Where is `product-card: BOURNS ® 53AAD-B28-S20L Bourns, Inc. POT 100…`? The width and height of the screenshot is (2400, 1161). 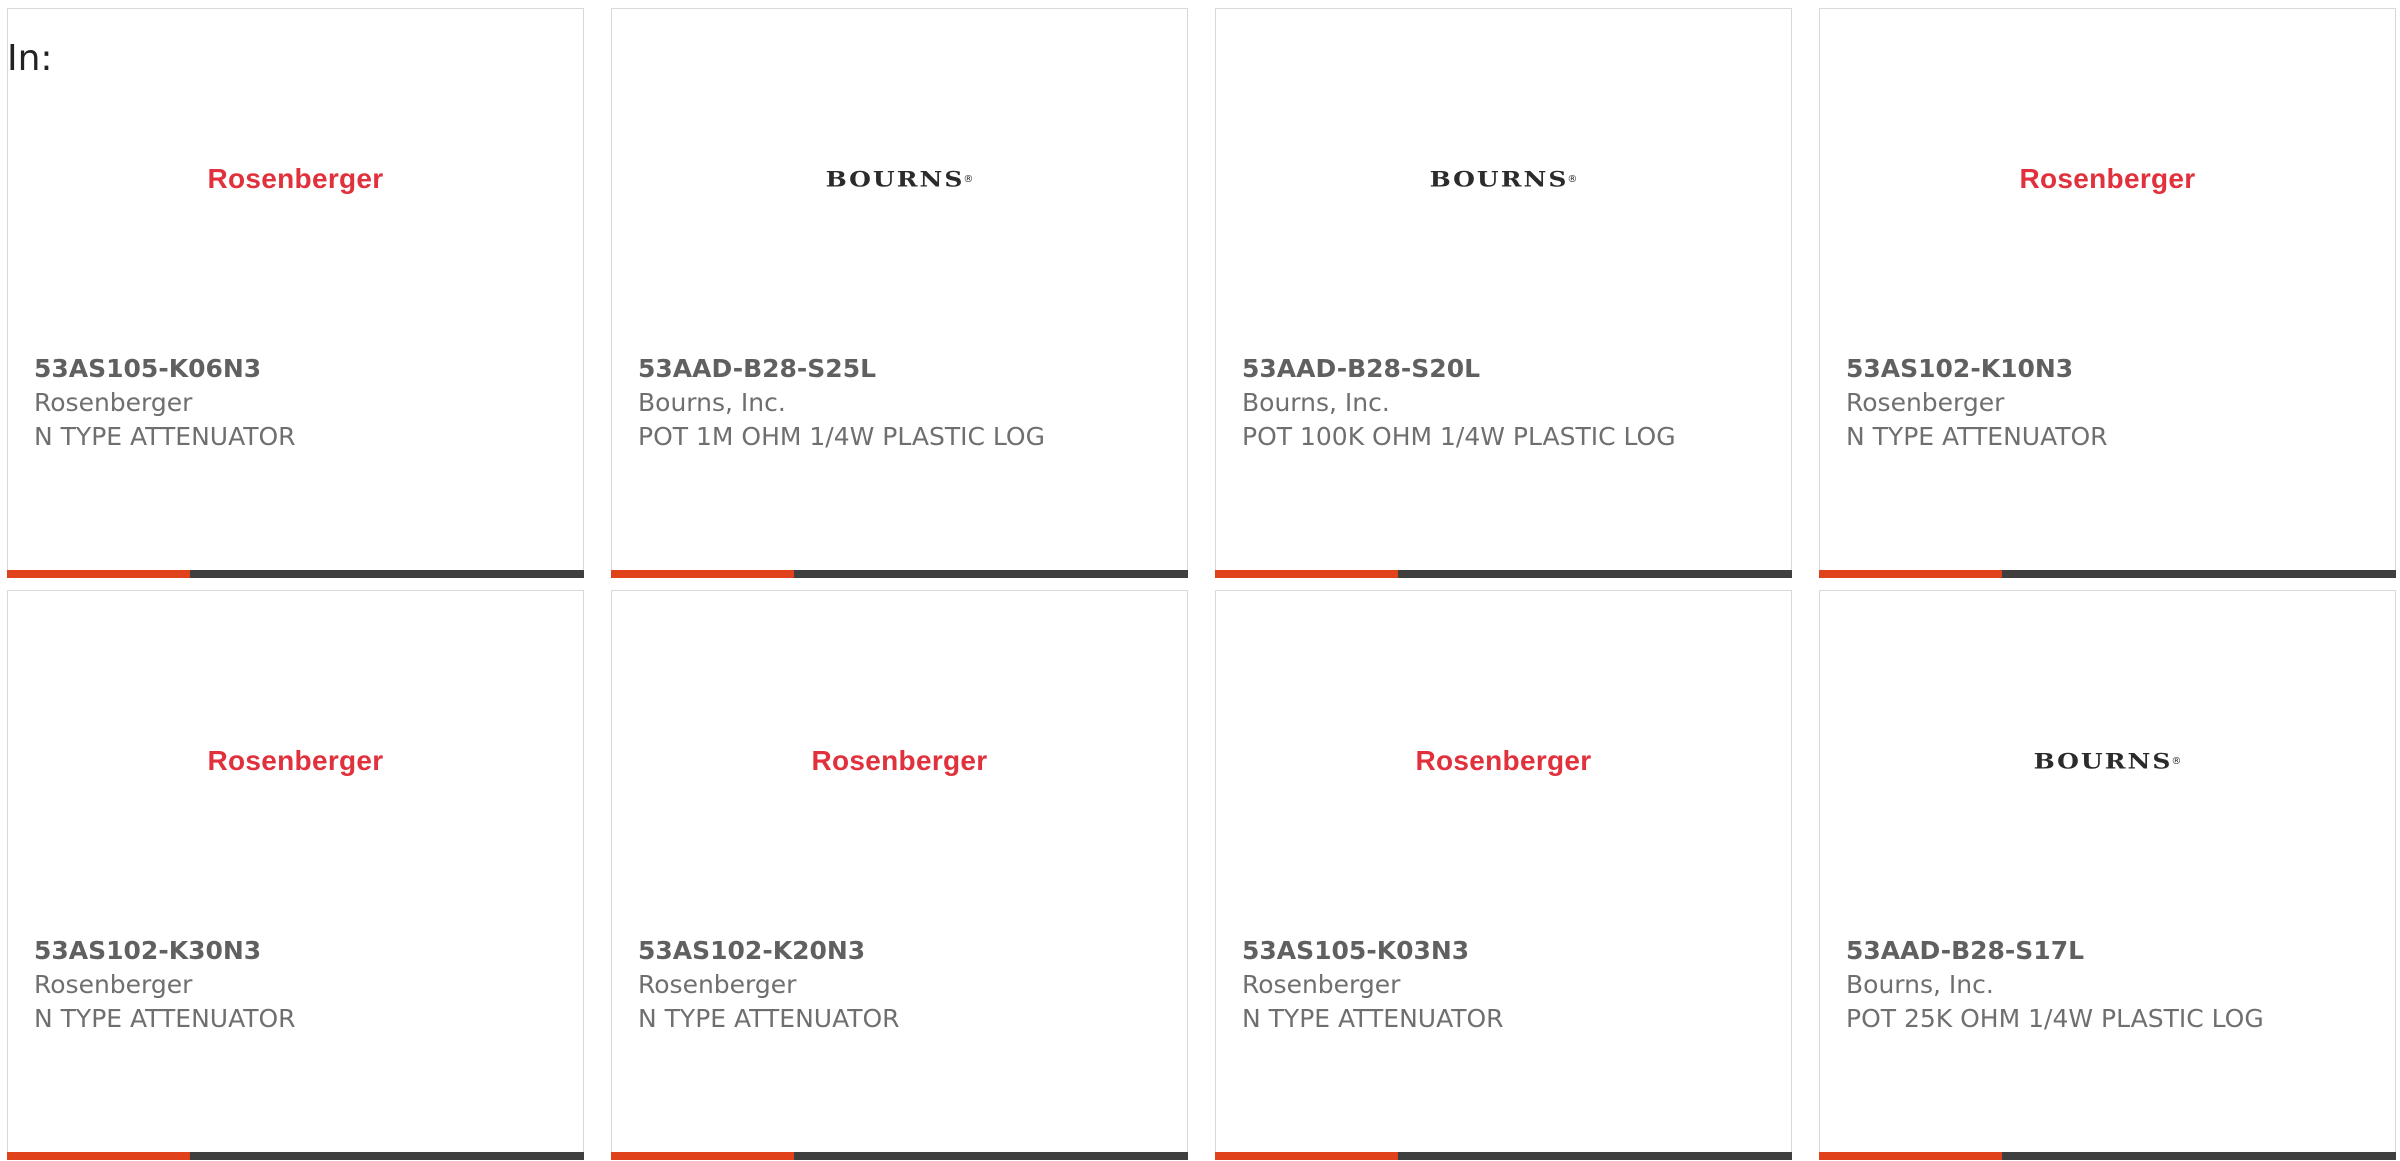 product-card: BOURNS ® 53AAD-B28-S20L Bourns, Inc. POT 100… is located at coordinates (1503, 293).